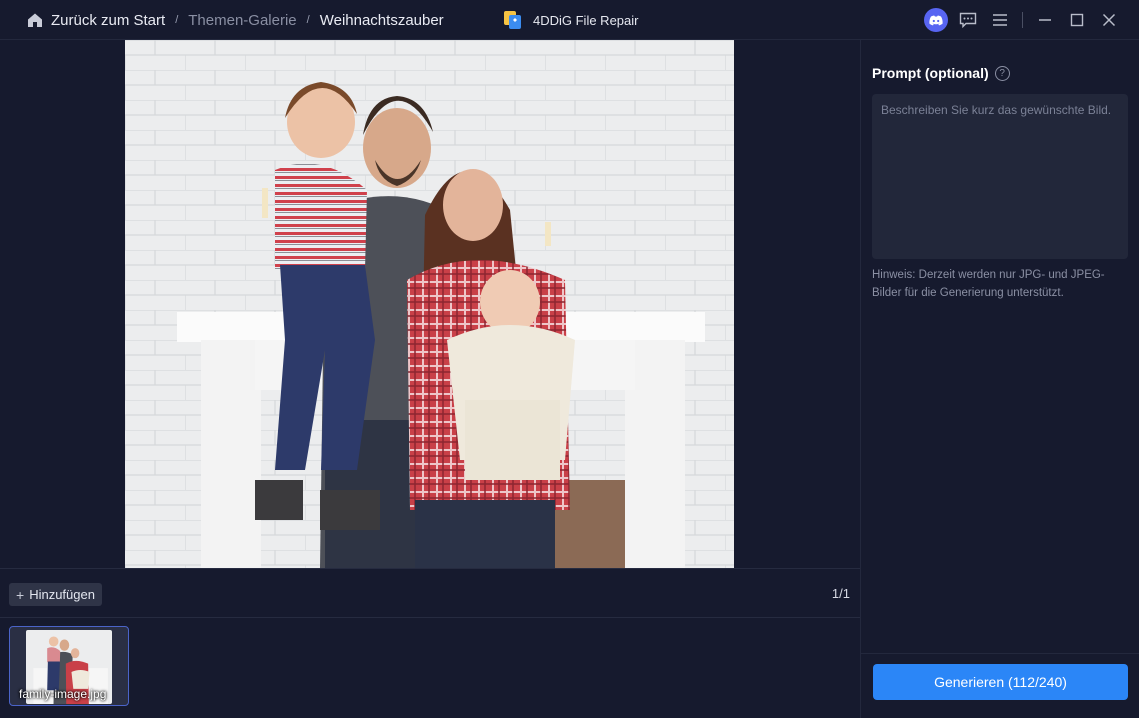 The height and width of the screenshot is (718, 1139). I want to click on minimize-button, so click(1045, 20).